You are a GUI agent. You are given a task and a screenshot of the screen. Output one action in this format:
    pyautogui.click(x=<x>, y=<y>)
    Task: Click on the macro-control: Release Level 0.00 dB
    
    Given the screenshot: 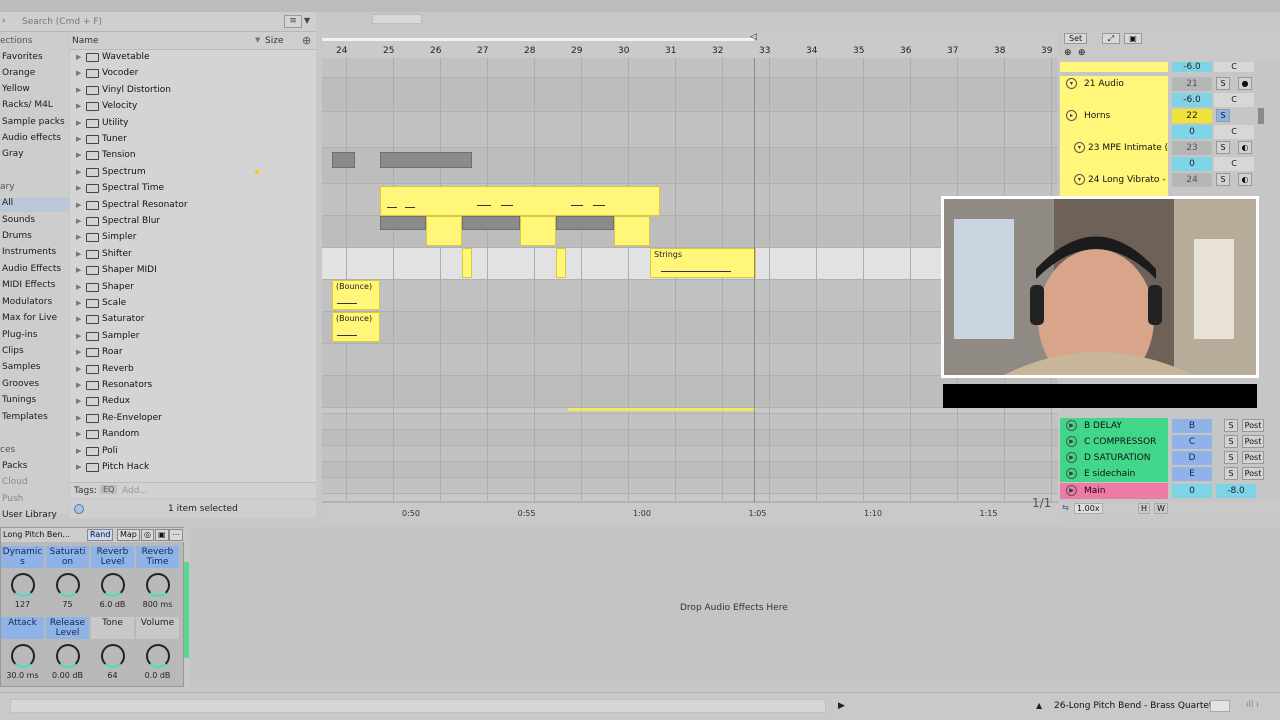 What is the action you would take?
    pyautogui.click(x=67, y=651)
    